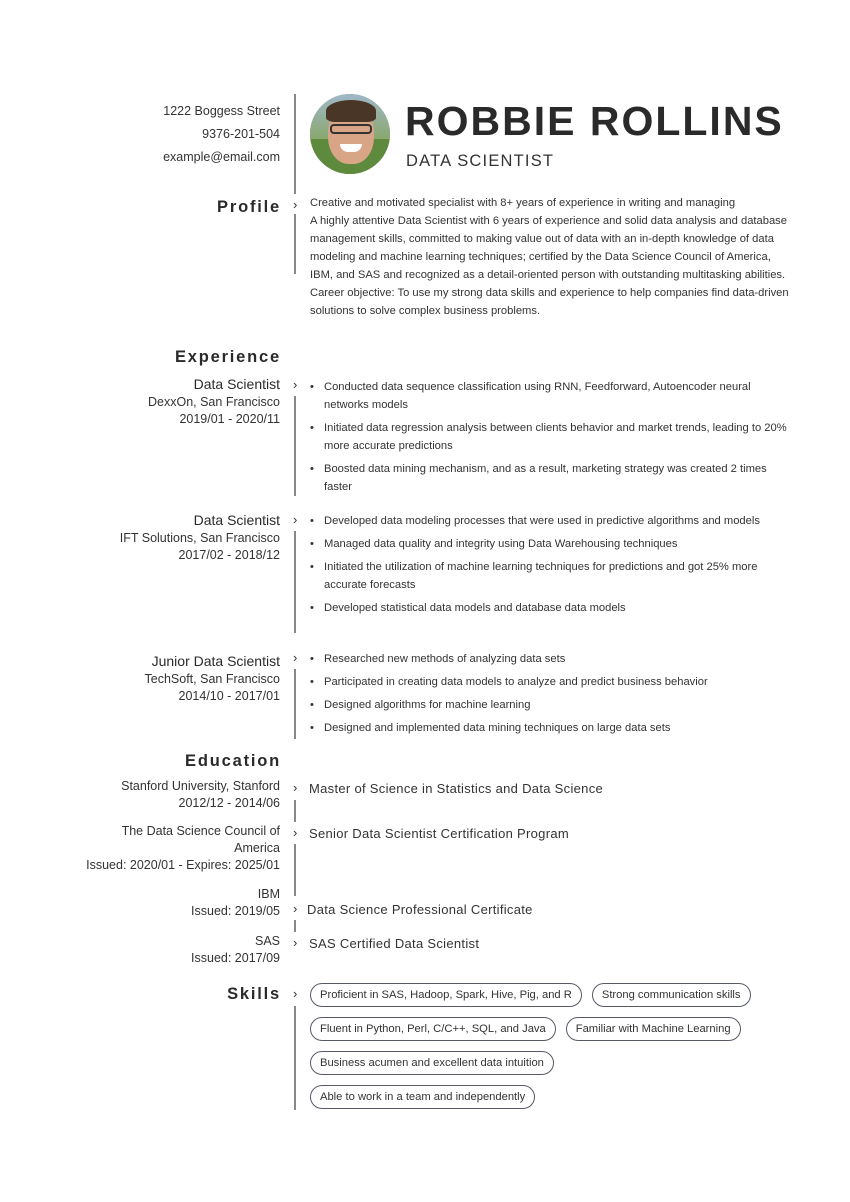  I want to click on section-title-profile: Profile, so click(248, 209).